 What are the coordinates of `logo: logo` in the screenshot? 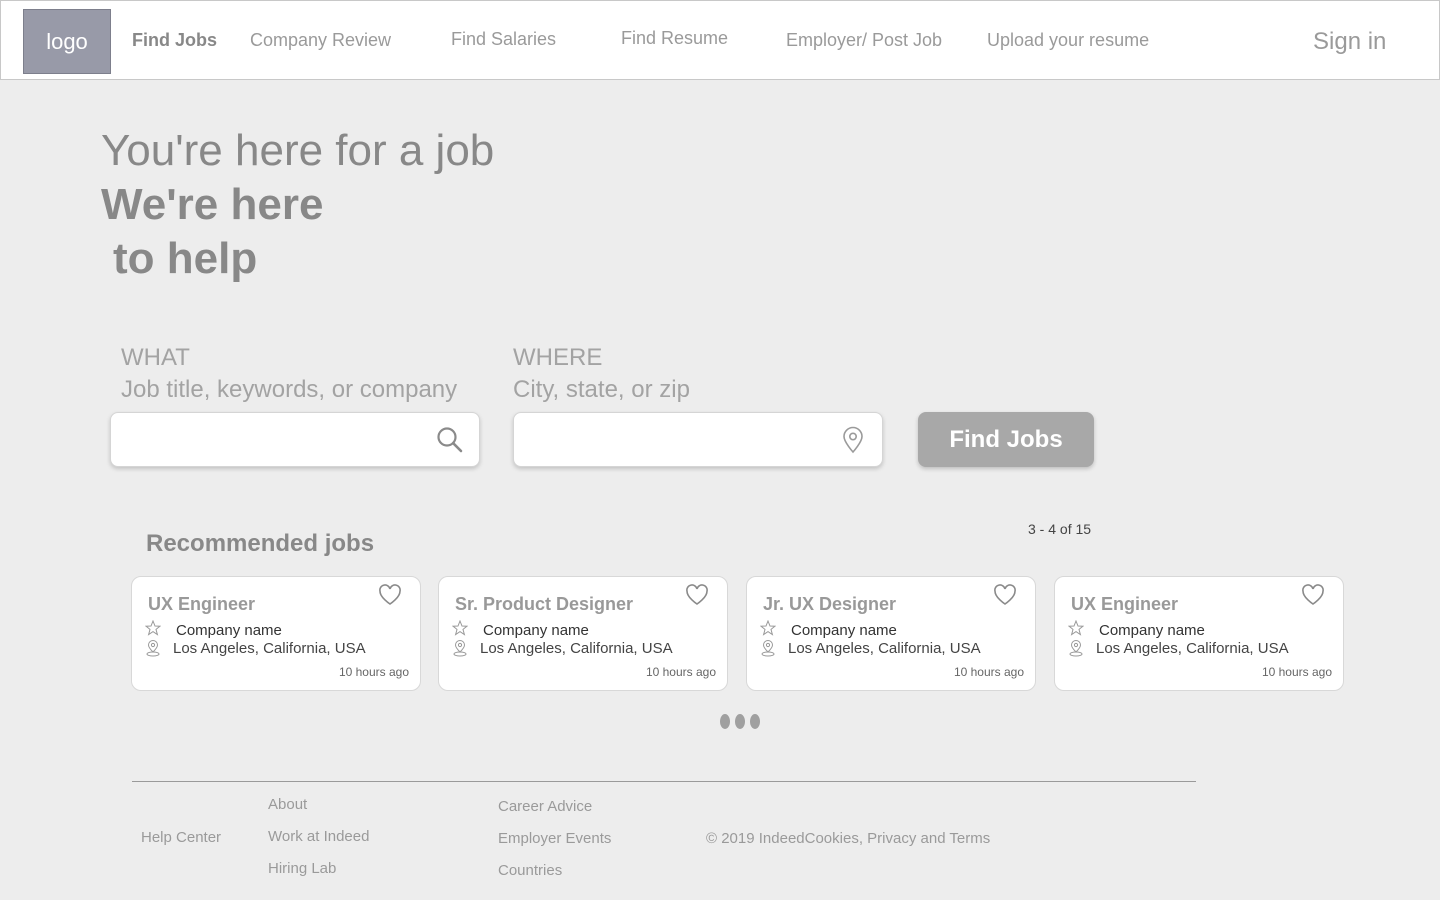 It's located at (67, 41).